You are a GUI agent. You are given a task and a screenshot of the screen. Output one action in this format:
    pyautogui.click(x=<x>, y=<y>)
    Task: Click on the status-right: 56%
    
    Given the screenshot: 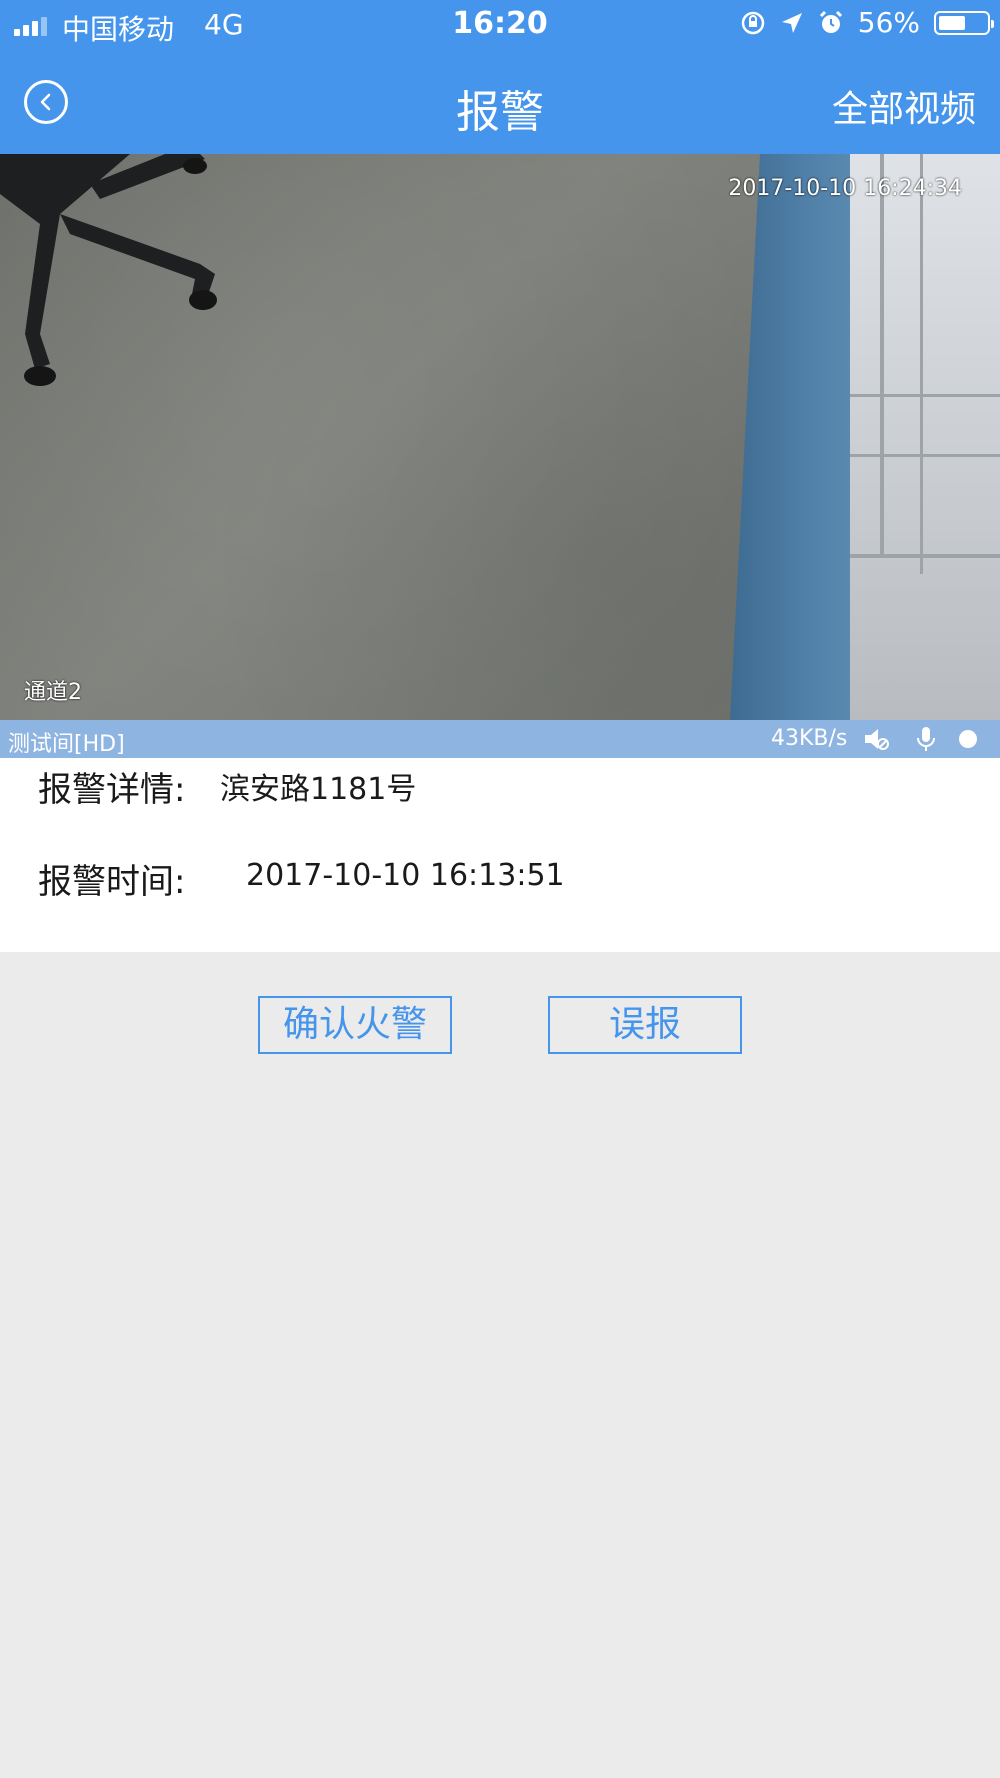 What is the action you would take?
    pyautogui.click(x=867, y=22)
    